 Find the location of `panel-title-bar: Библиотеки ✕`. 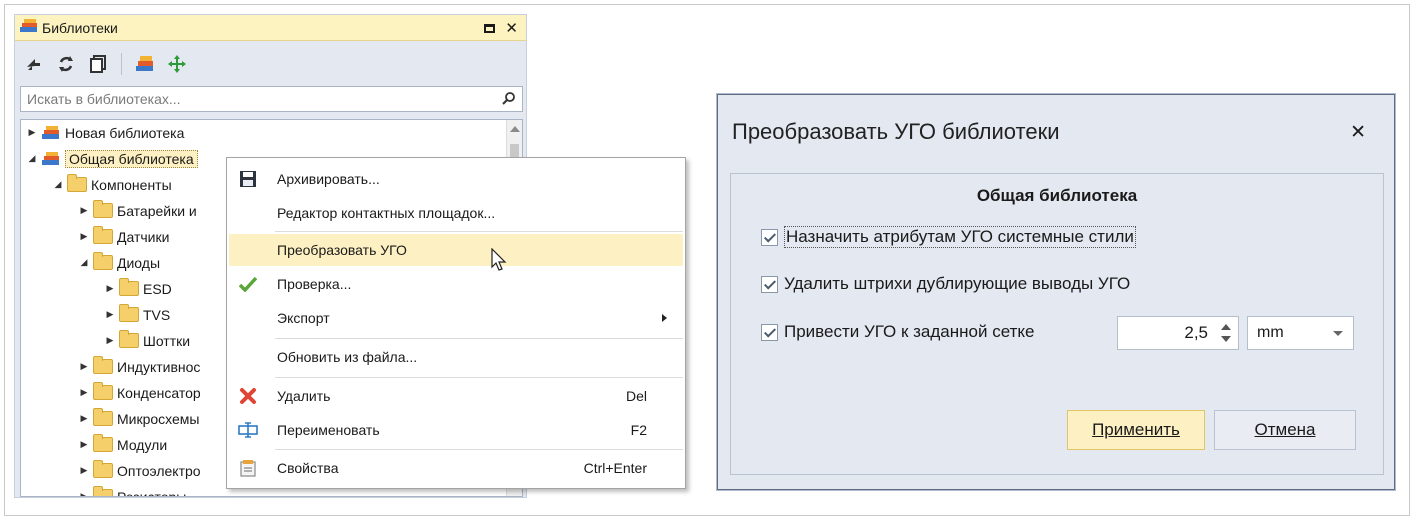

panel-title-bar: Библиотеки ✕ is located at coordinates (270, 28).